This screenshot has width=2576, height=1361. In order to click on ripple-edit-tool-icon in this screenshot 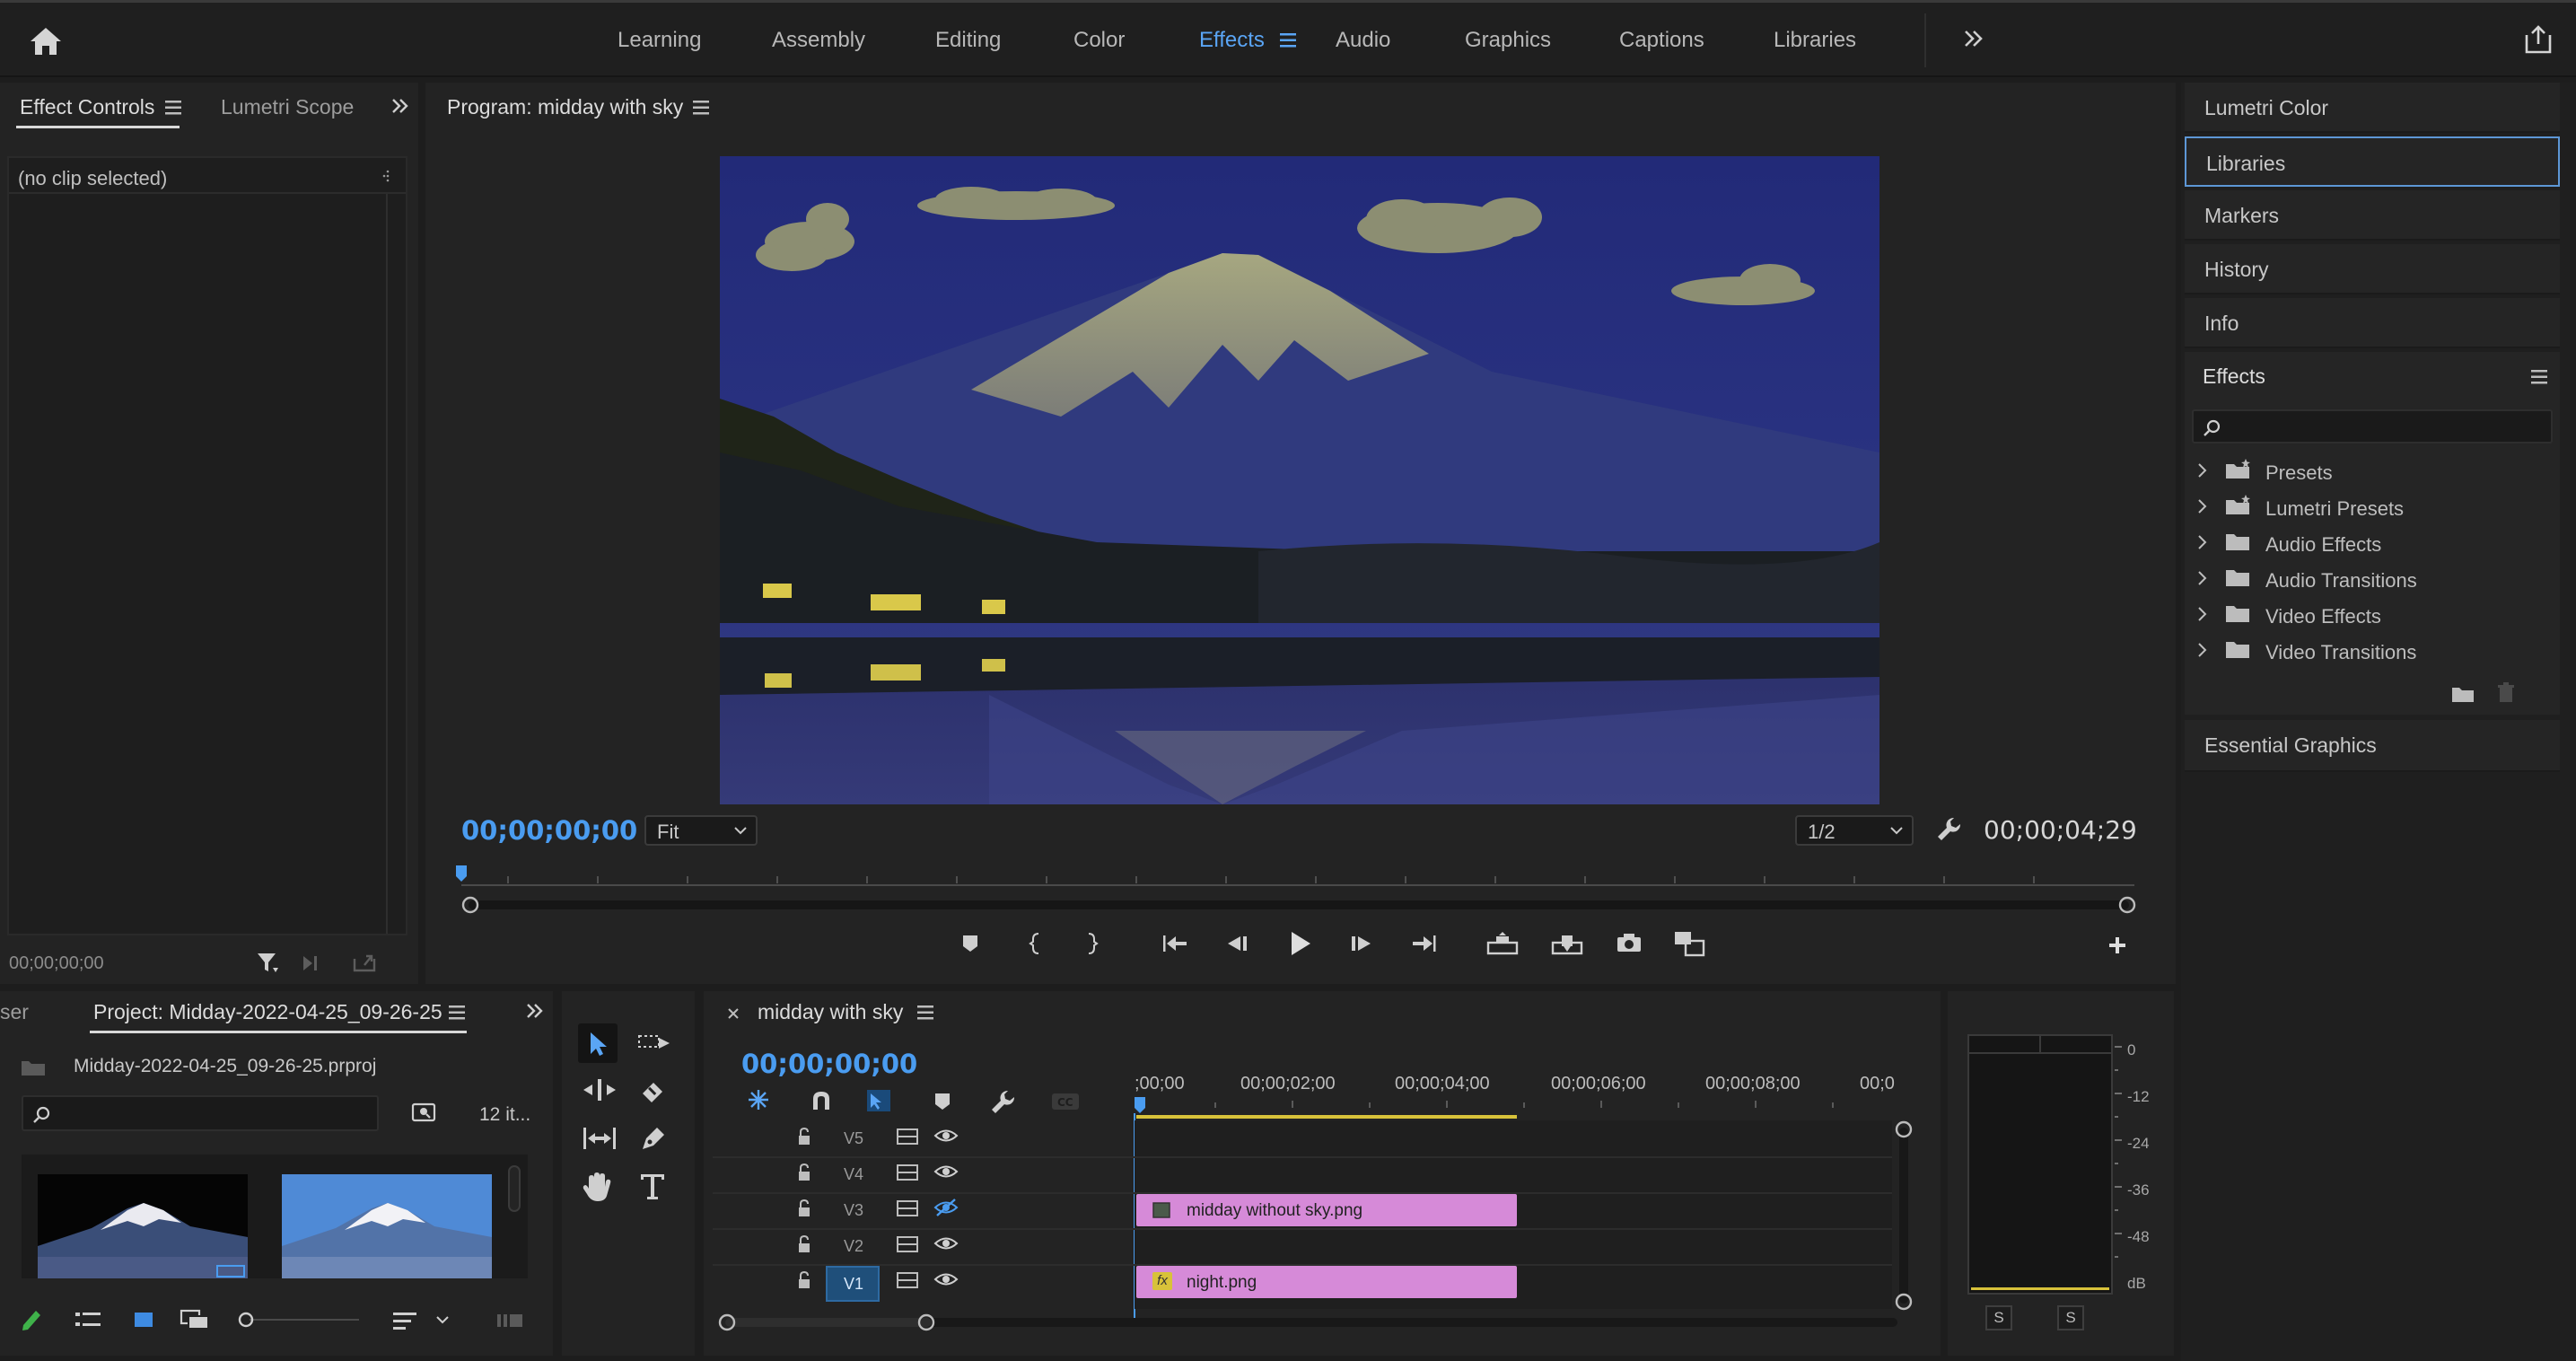, I will do `click(600, 1089)`.